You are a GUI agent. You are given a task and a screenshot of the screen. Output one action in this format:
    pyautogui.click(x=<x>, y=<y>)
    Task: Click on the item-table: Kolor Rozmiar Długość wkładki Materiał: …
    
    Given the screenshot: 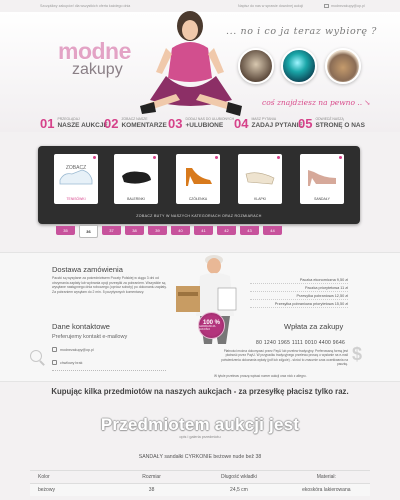 What is the action you would take?
    pyautogui.click(x=200, y=483)
    